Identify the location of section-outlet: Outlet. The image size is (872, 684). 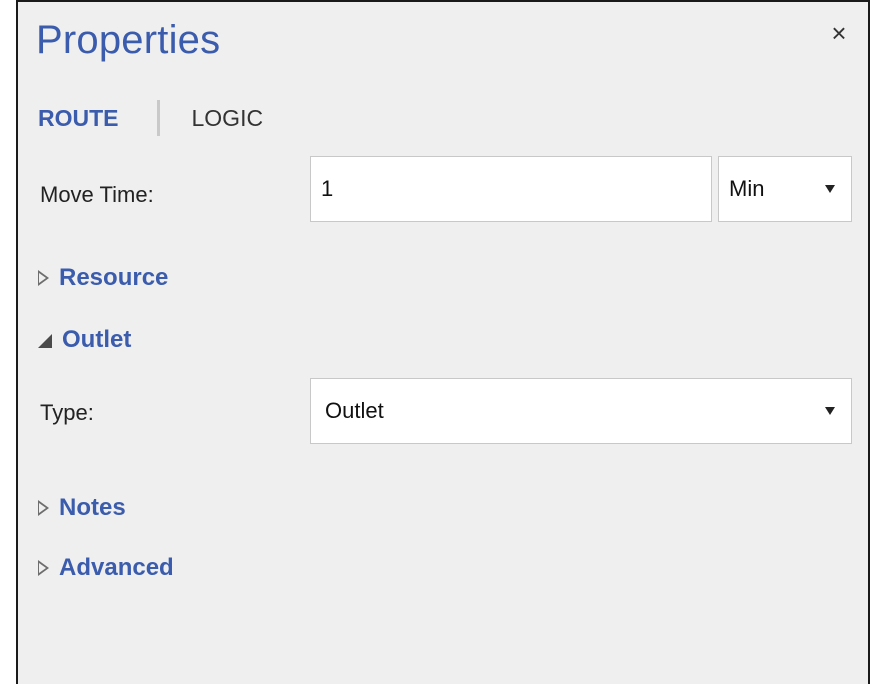
(84, 340).